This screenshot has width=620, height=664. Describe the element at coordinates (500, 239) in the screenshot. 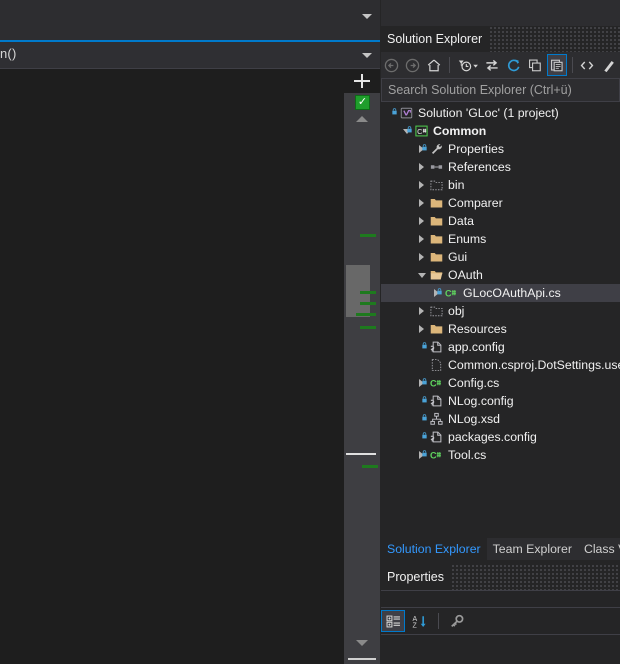

I see `tree-item-enums: Enums` at that location.